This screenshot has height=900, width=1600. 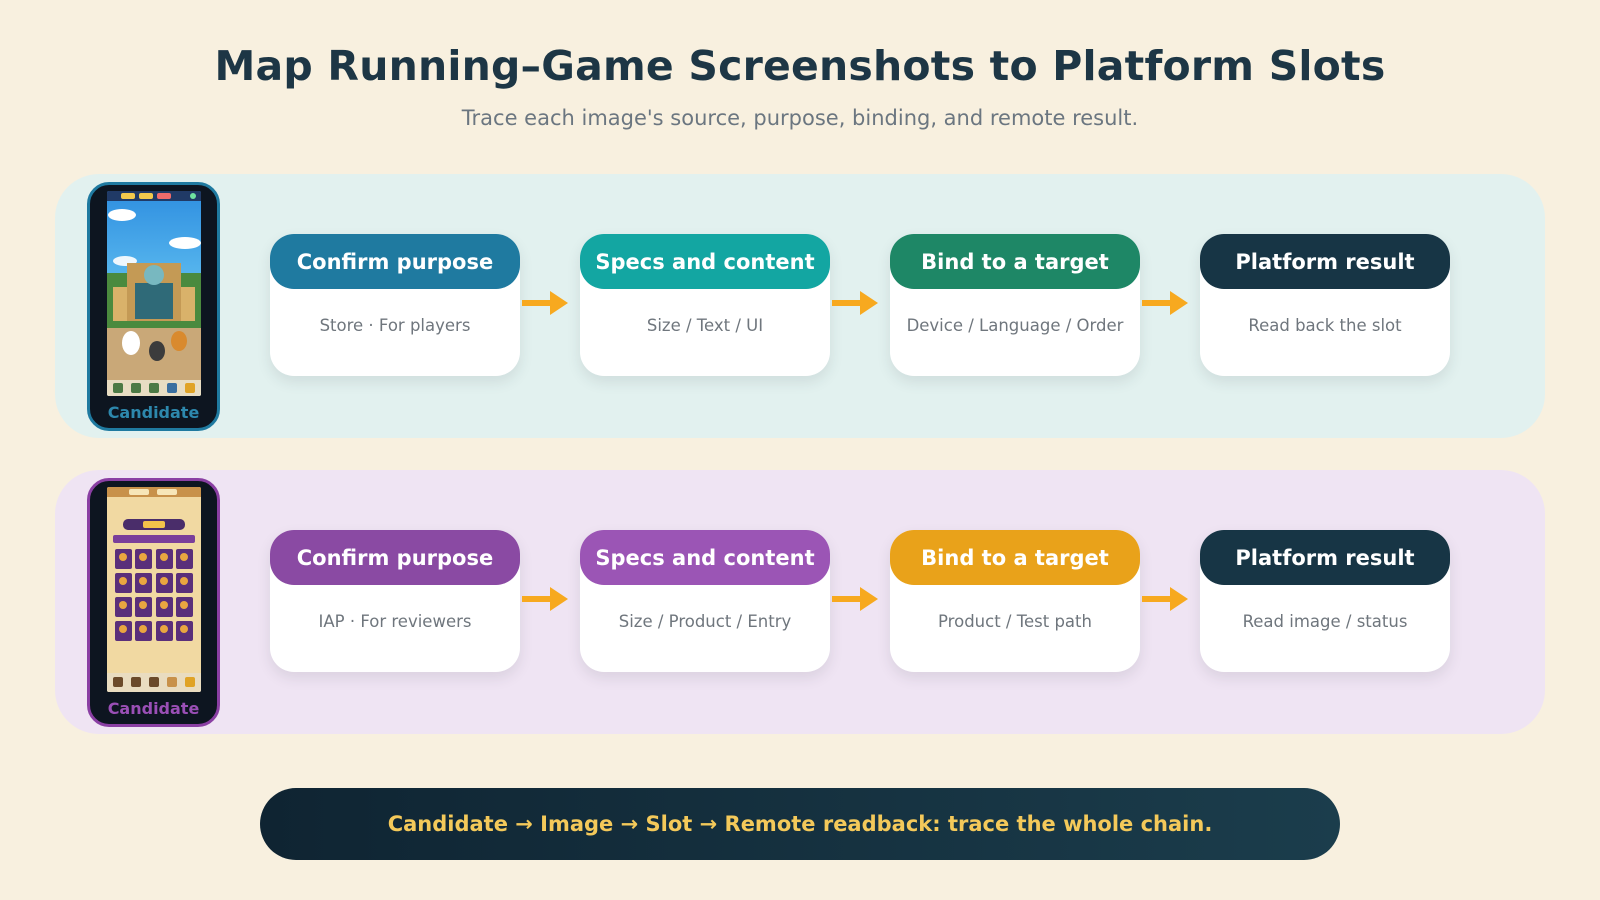 What do you see at coordinates (395, 305) in the screenshot?
I see `step-confirm-purpose: Confirm purpose Store · For players` at bounding box center [395, 305].